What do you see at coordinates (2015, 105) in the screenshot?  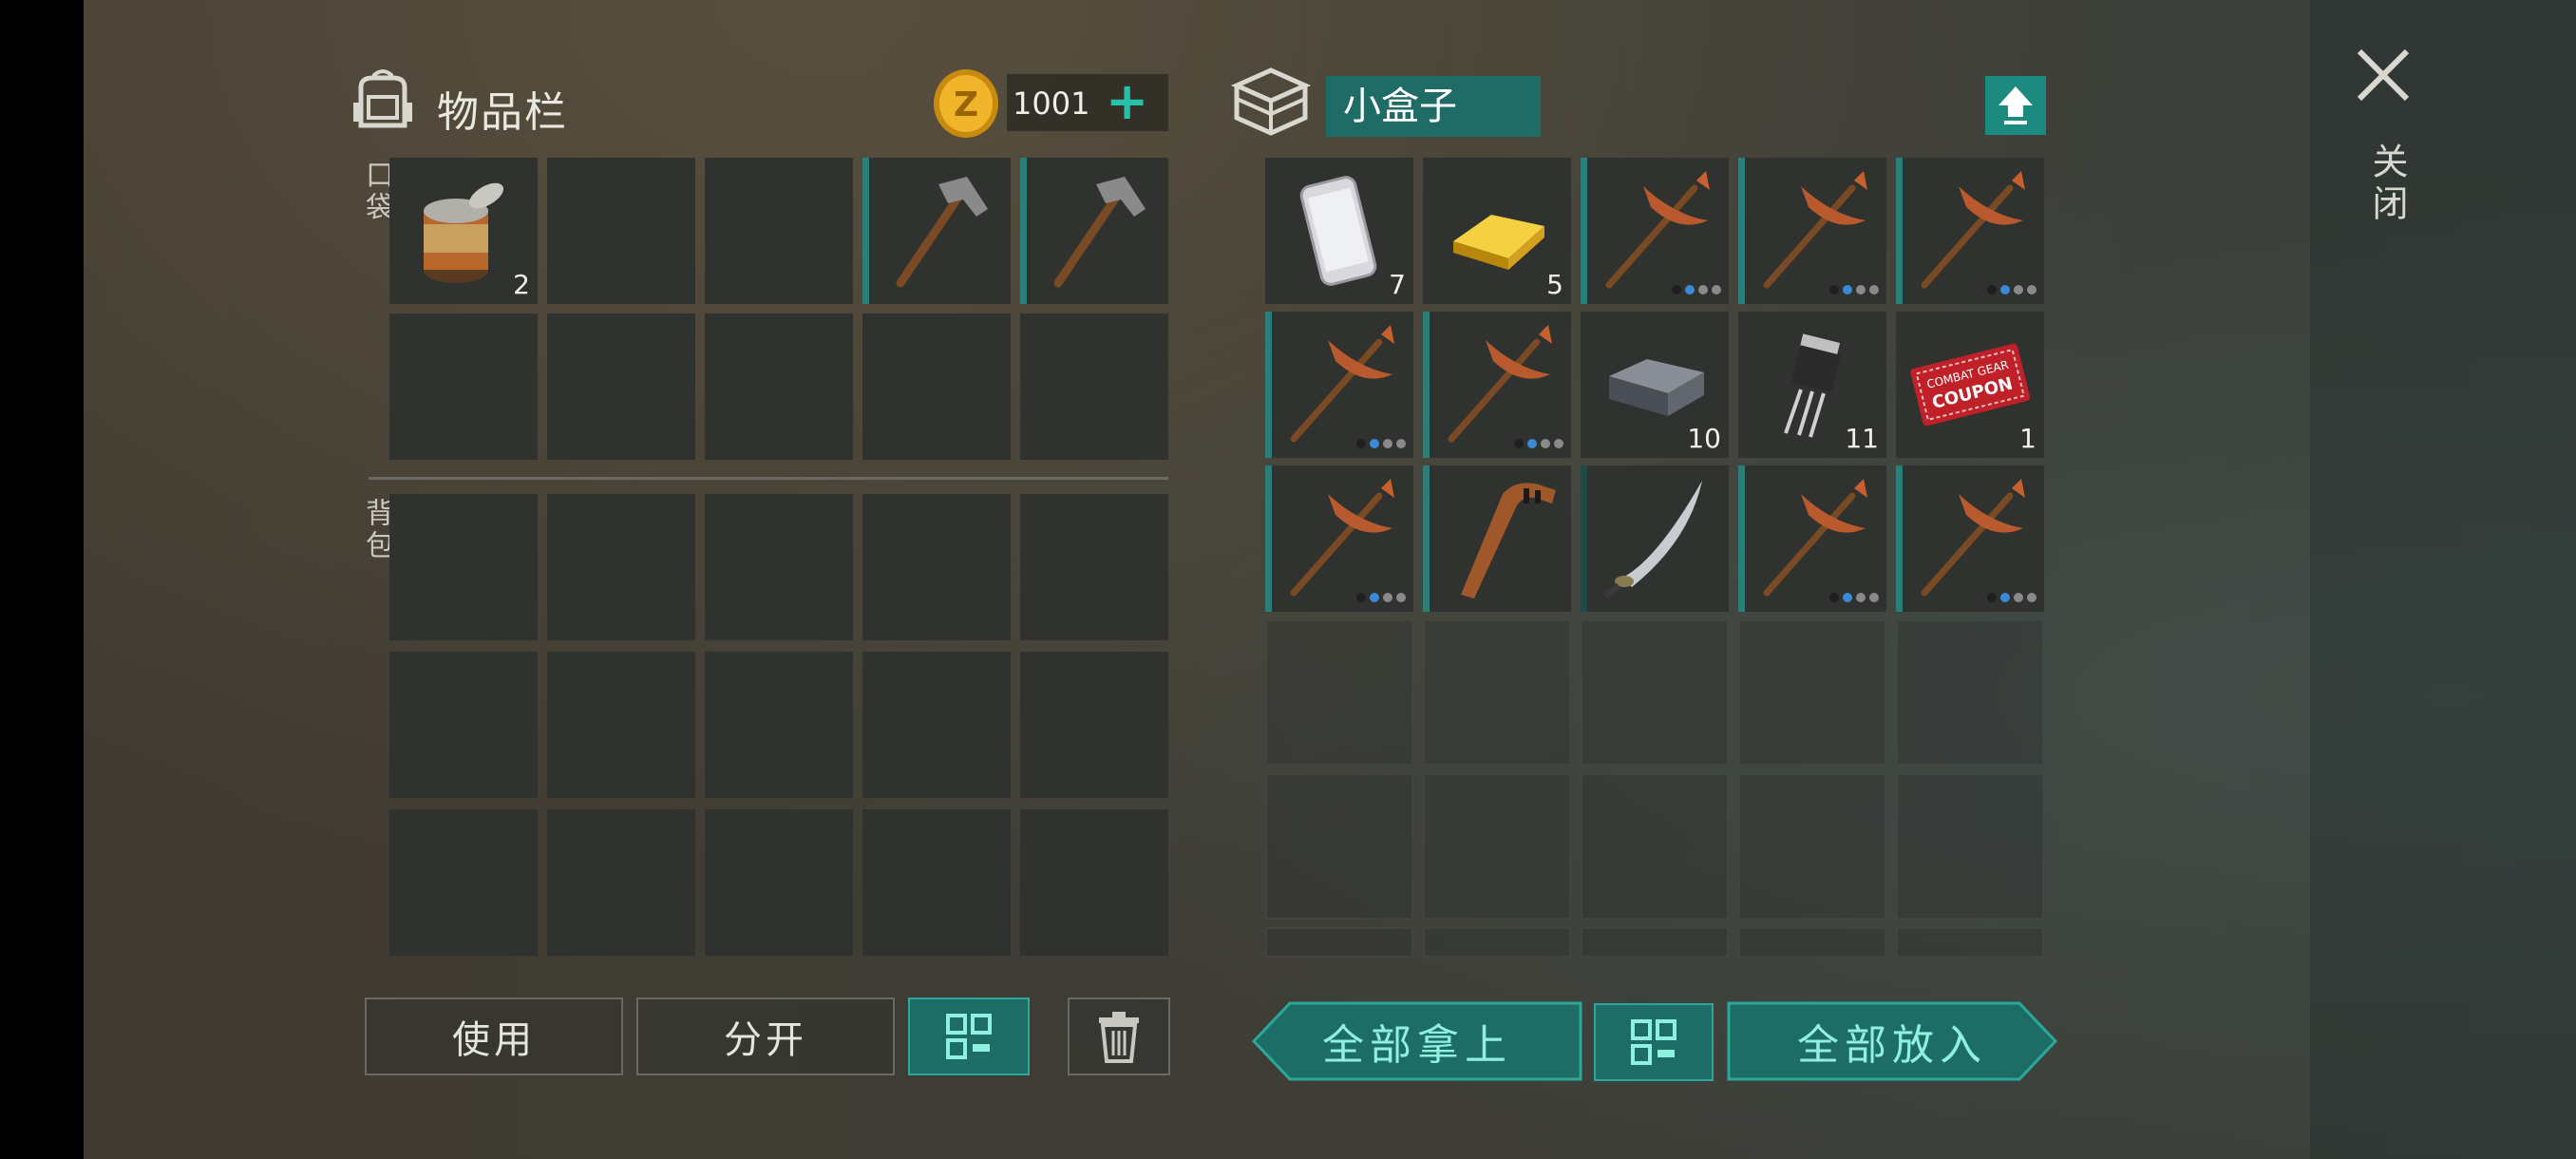 I see `upload-icon` at bounding box center [2015, 105].